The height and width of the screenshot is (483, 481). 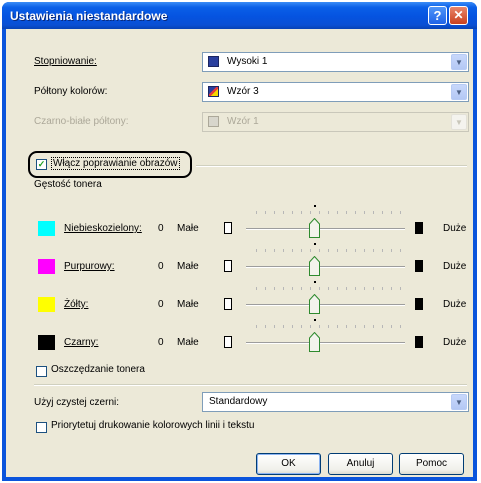 I want to click on priority-lines-checkbox, so click(x=41, y=427).